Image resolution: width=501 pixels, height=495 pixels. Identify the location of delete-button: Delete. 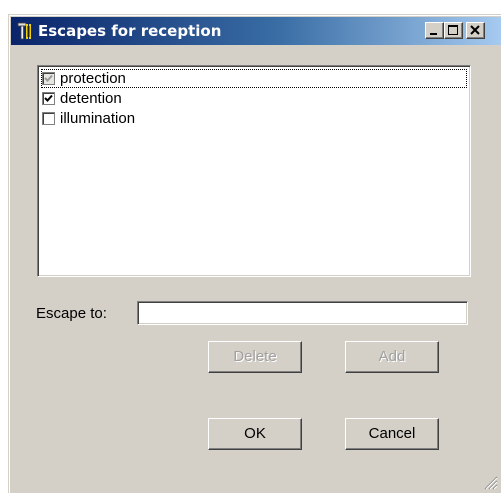
(255, 357).